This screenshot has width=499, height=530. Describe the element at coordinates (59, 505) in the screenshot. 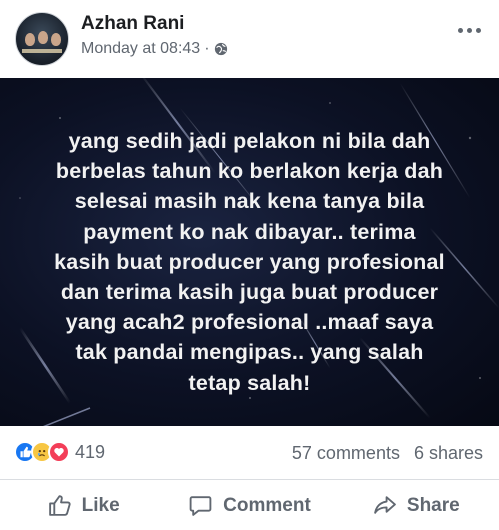

I see `thumbs-up-icon` at that location.